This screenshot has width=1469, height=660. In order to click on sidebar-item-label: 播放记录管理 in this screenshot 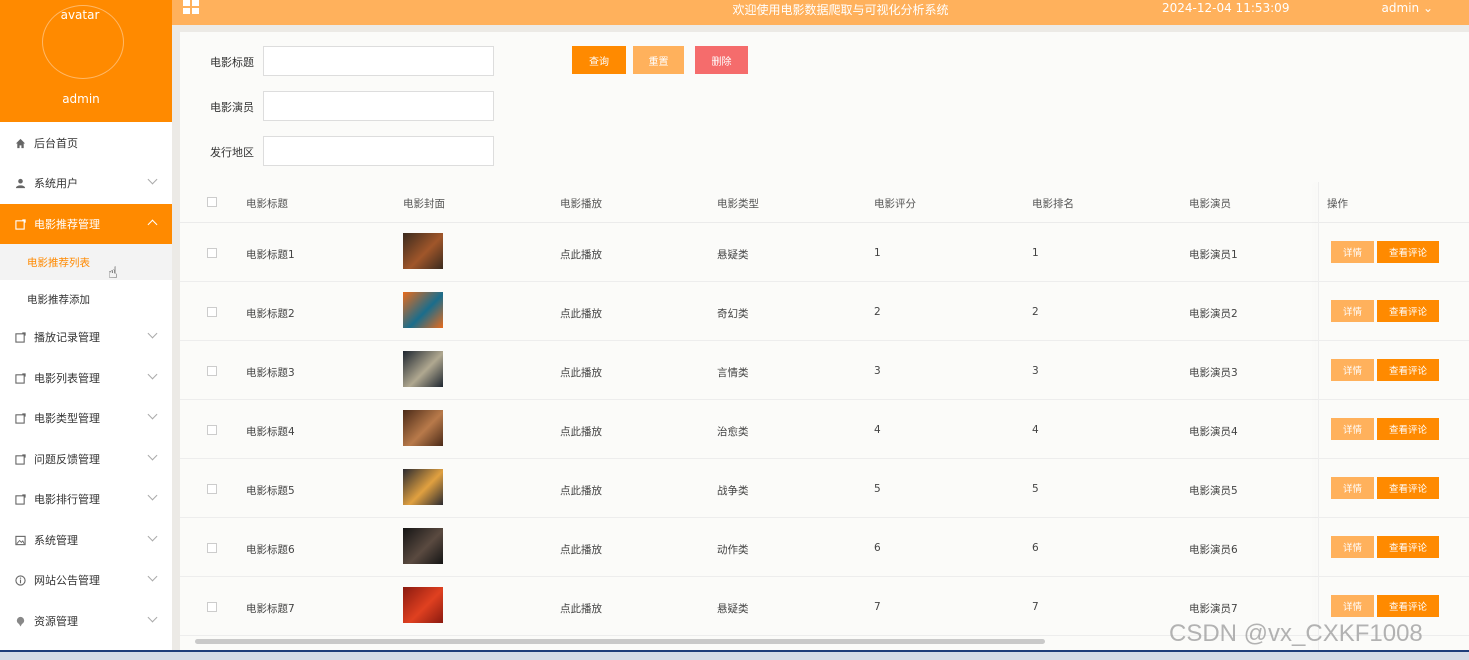, I will do `click(67, 337)`.